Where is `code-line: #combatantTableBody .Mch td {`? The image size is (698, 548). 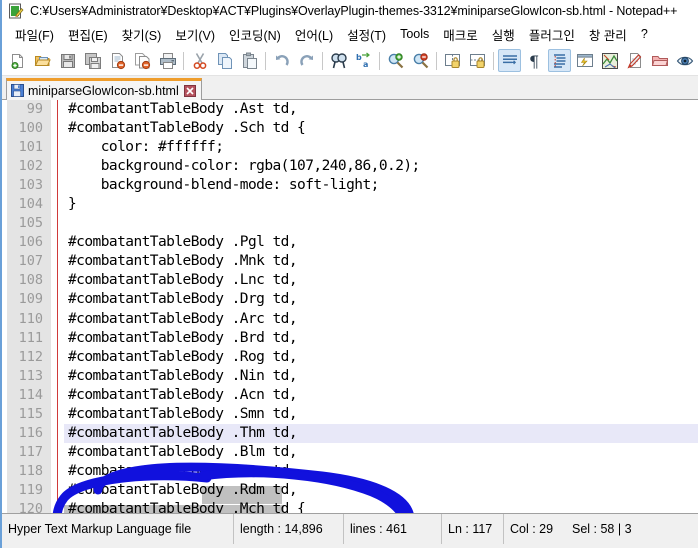 code-line: #combatantTableBody .Mch td { is located at coordinates (381, 506).